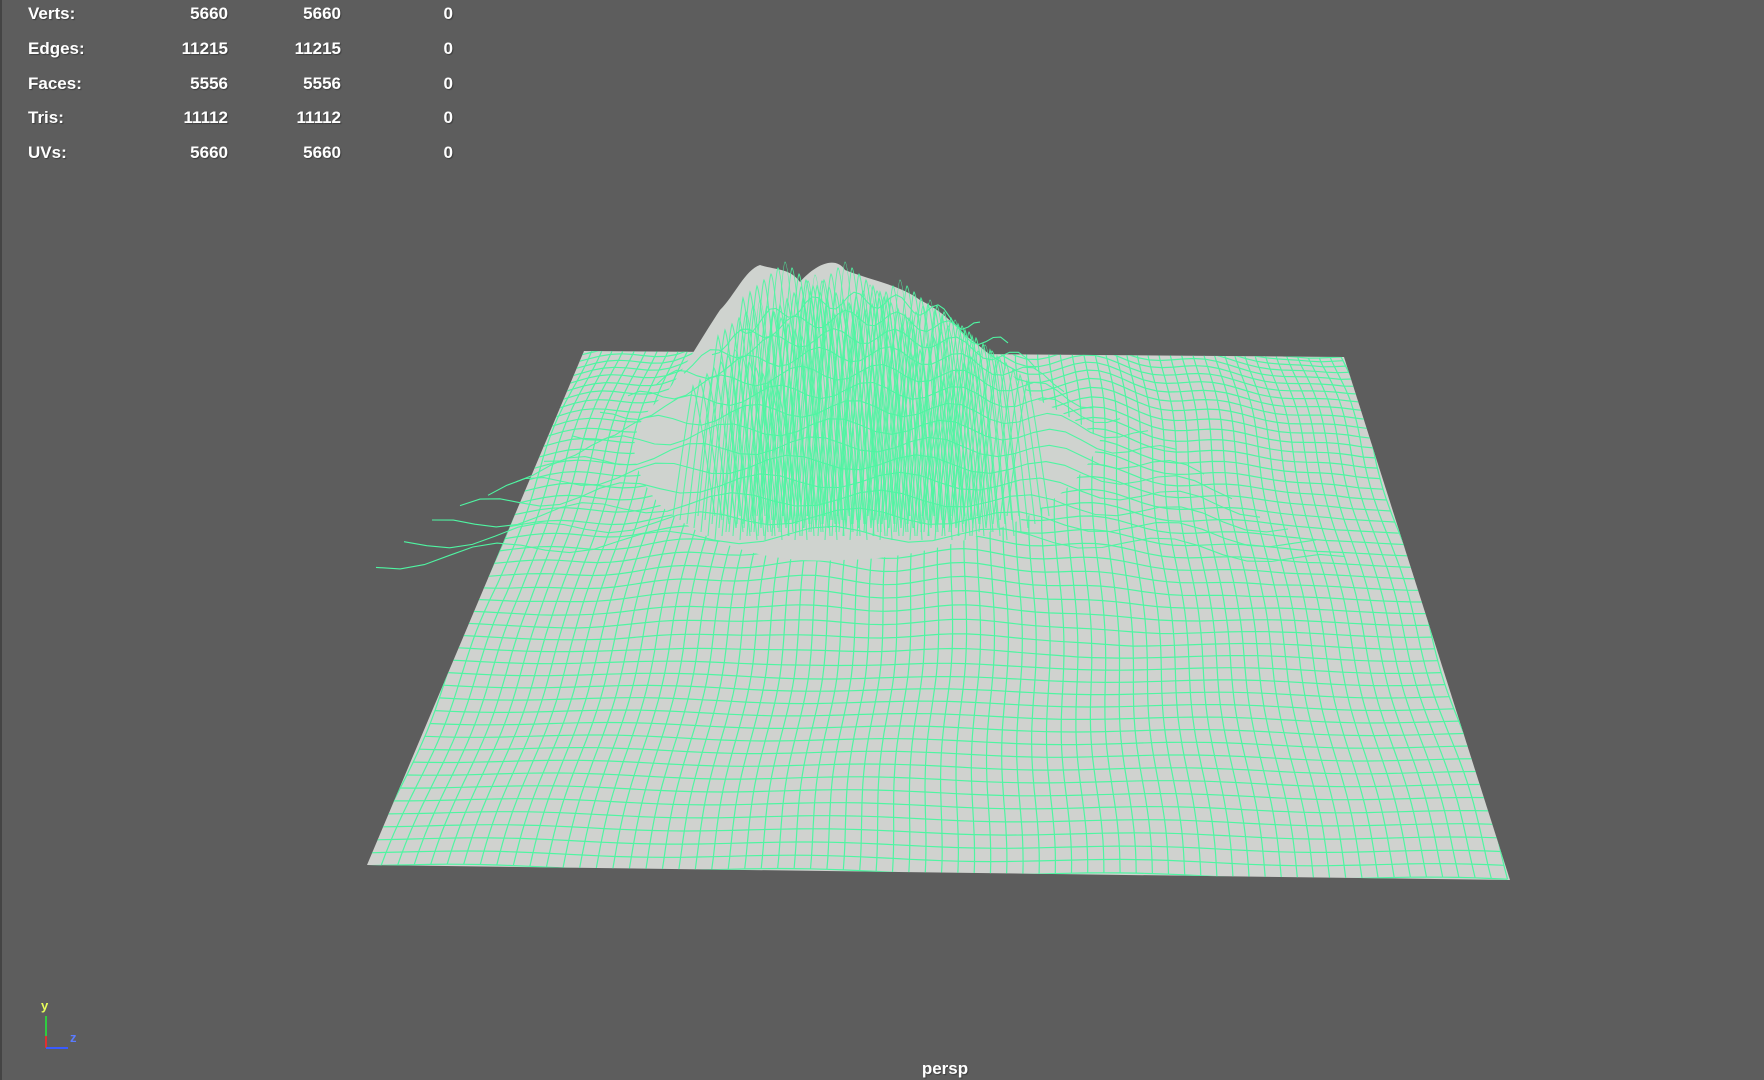  Describe the element at coordinates (240, 158) in the screenshot. I see `hud-row-uvs: UVs: 5660 5660 0` at that location.